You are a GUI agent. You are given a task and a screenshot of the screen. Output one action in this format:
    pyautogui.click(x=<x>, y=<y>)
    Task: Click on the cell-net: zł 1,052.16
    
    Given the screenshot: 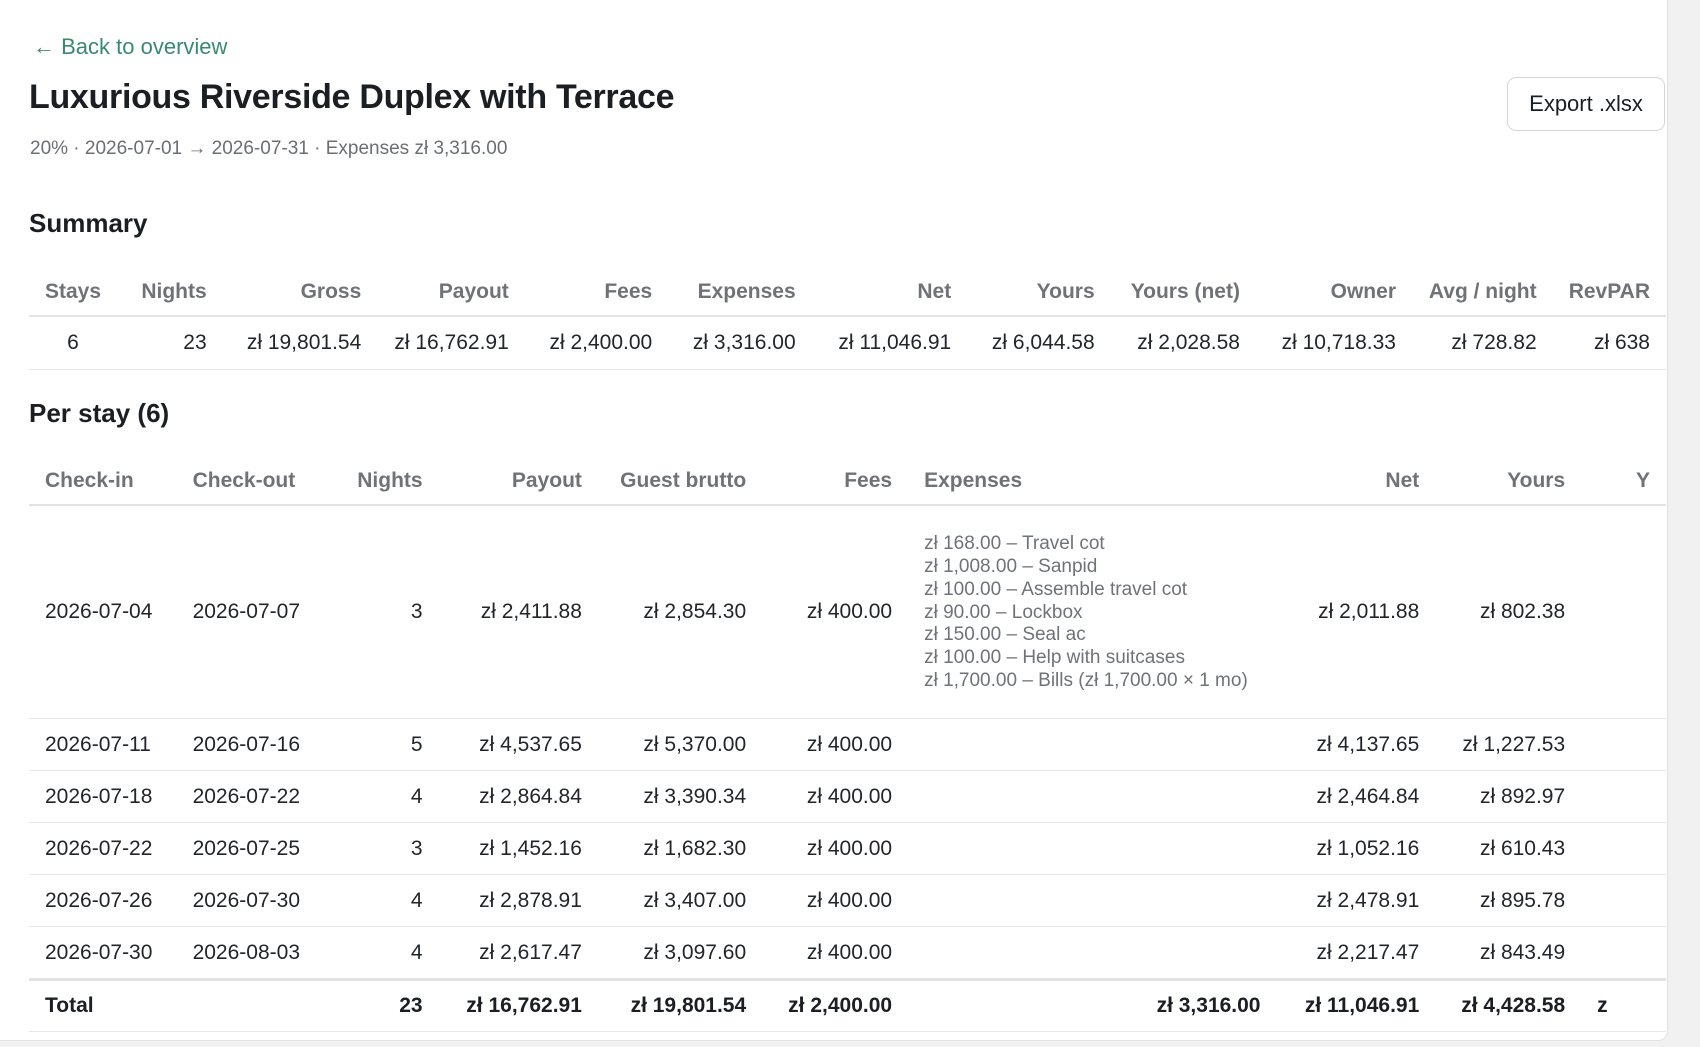 What is the action you would take?
    pyautogui.click(x=1368, y=848)
    